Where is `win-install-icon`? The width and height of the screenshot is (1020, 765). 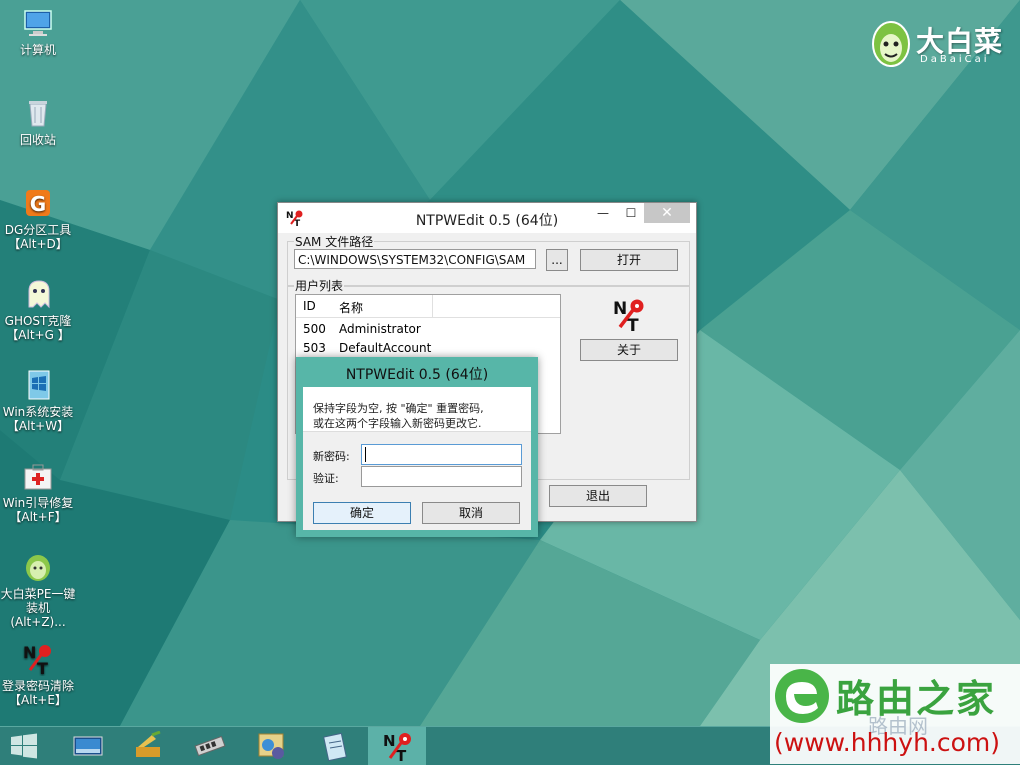 win-install-icon is located at coordinates (39, 385).